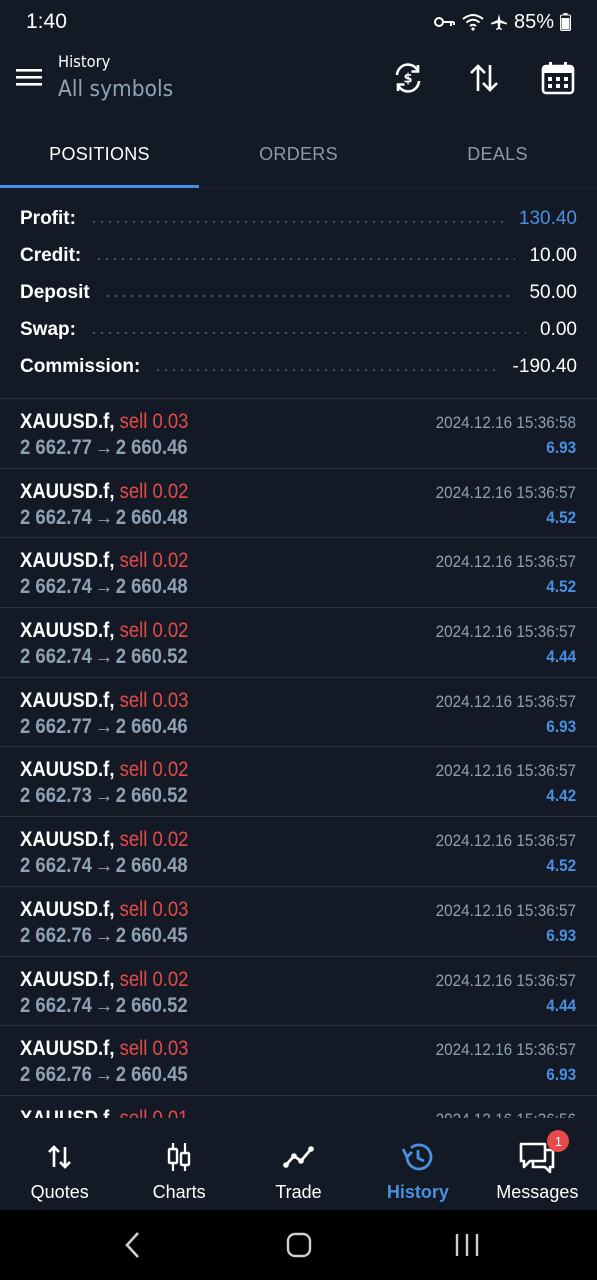 The width and height of the screenshot is (597, 1280). I want to click on unread-badge: 1, so click(558, 1141).